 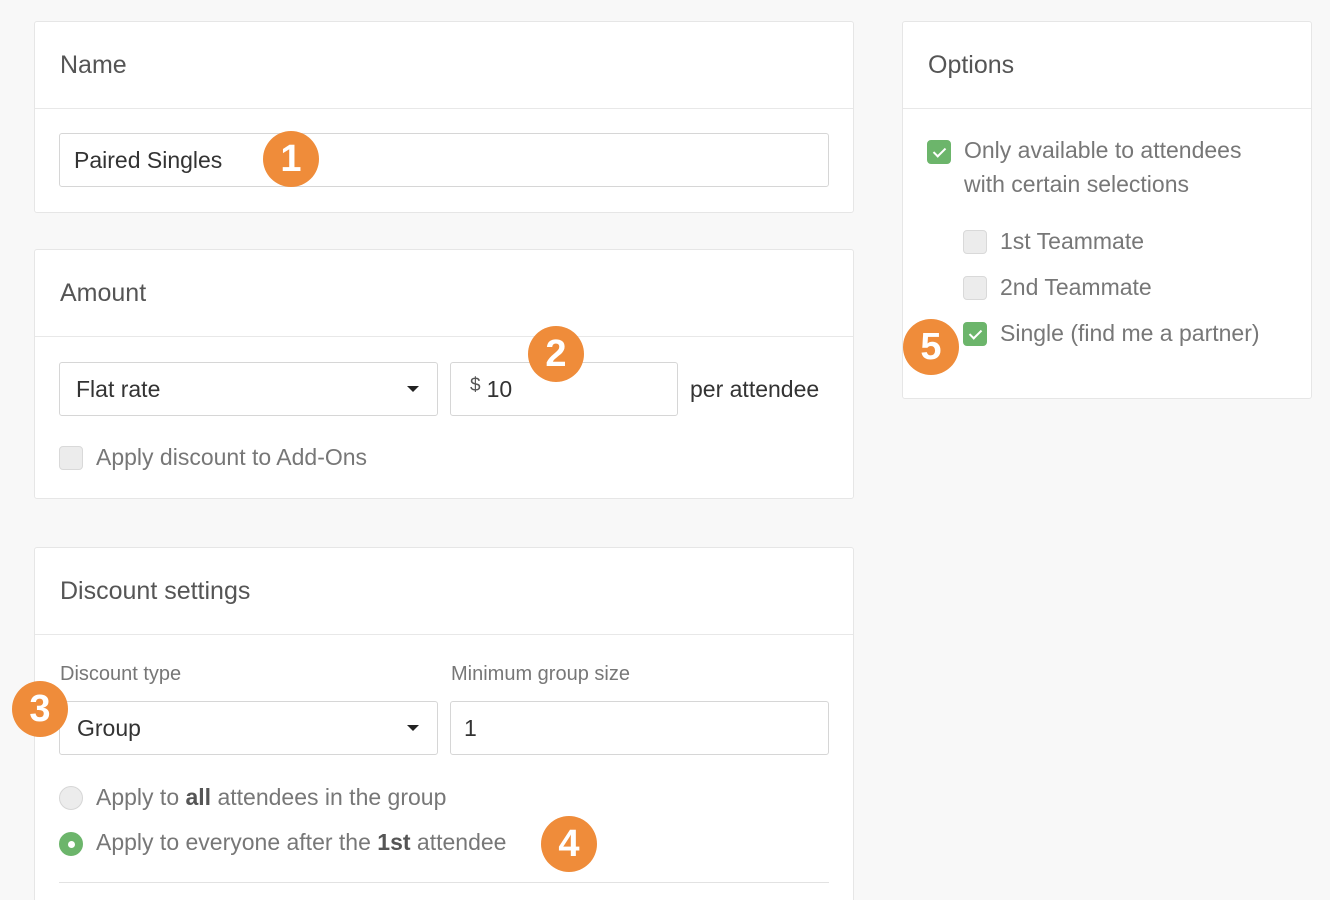 I want to click on restrict-selections-label-line2: with certain selections, so click(x=1076, y=184).